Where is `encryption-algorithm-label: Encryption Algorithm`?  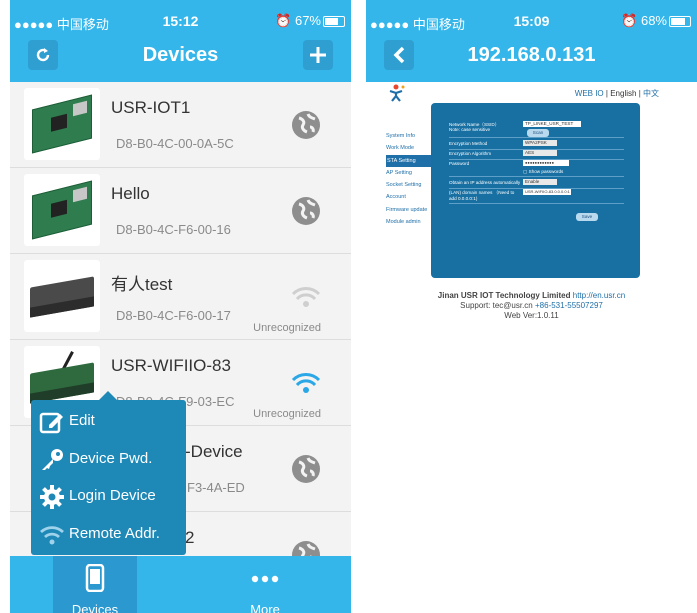 encryption-algorithm-label: Encryption Algorithm is located at coordinates (470, 153).